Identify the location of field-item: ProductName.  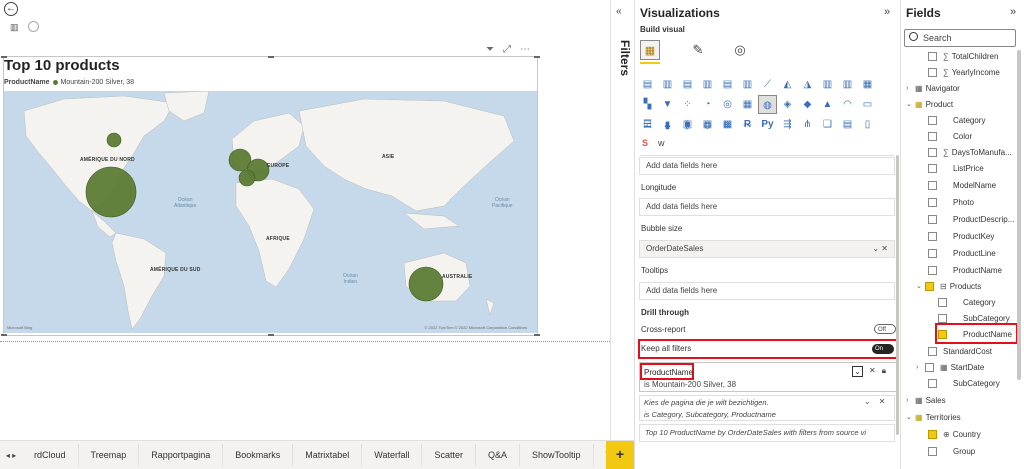
(965, 270).